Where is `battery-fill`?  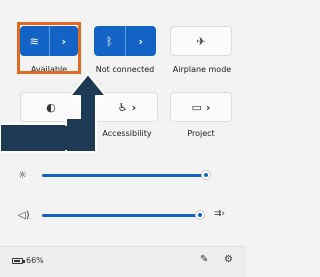 battery-fill is located at coordinates (17, 260).